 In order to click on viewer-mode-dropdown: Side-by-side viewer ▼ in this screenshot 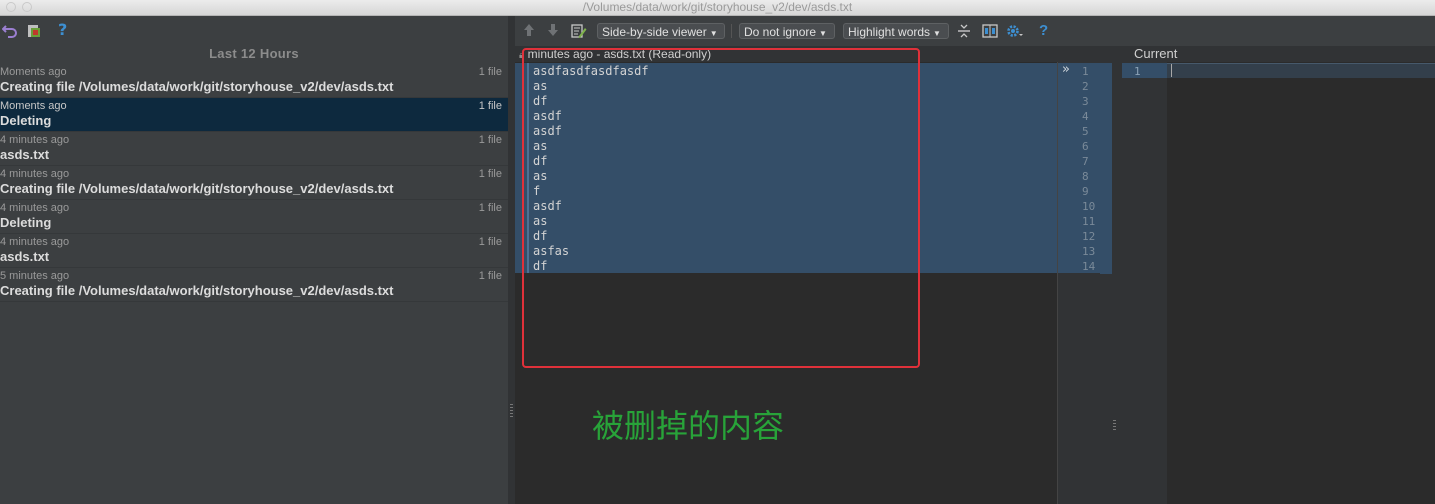, I will do `click(661, 31)`.